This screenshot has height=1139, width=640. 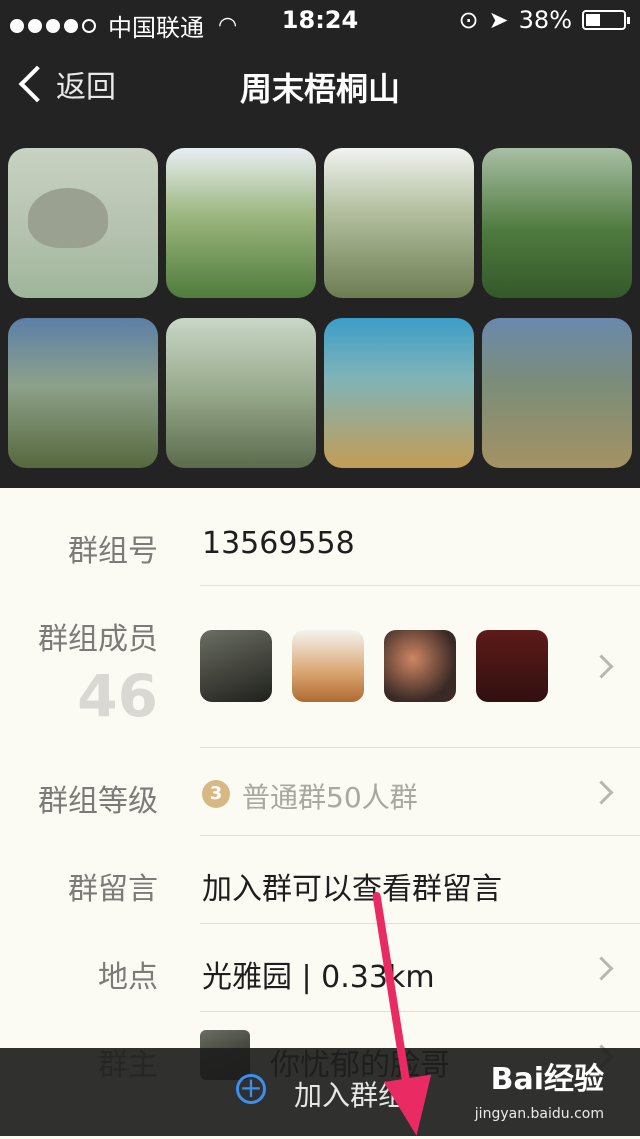 I want to click on status-right: ⊙ ➤ 38%, so click(x=544, y=20).